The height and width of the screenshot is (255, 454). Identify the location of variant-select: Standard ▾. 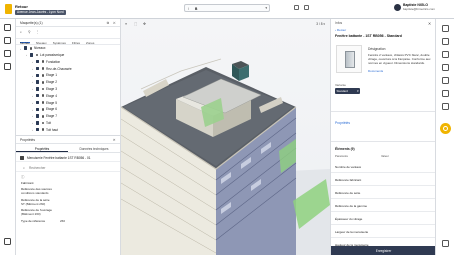
(347, 91).